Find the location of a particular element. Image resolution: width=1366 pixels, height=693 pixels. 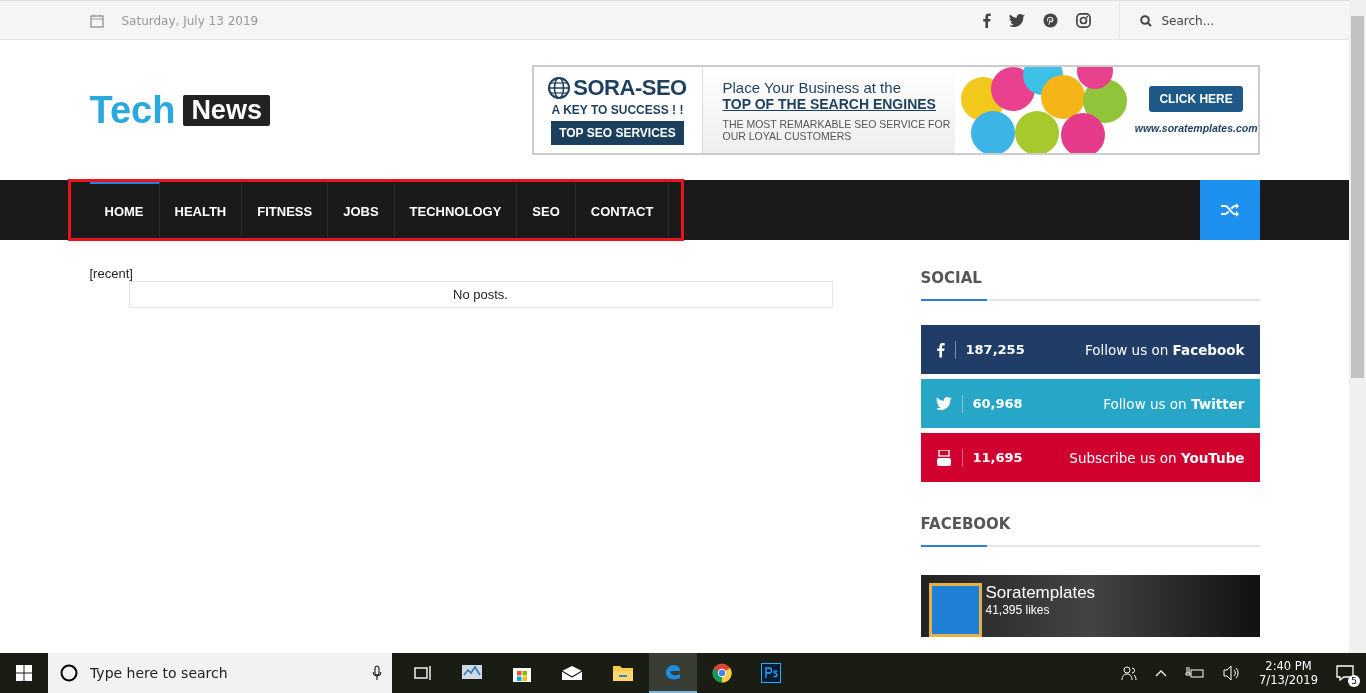

logo-badge: News is located at coordinates (226, 110).